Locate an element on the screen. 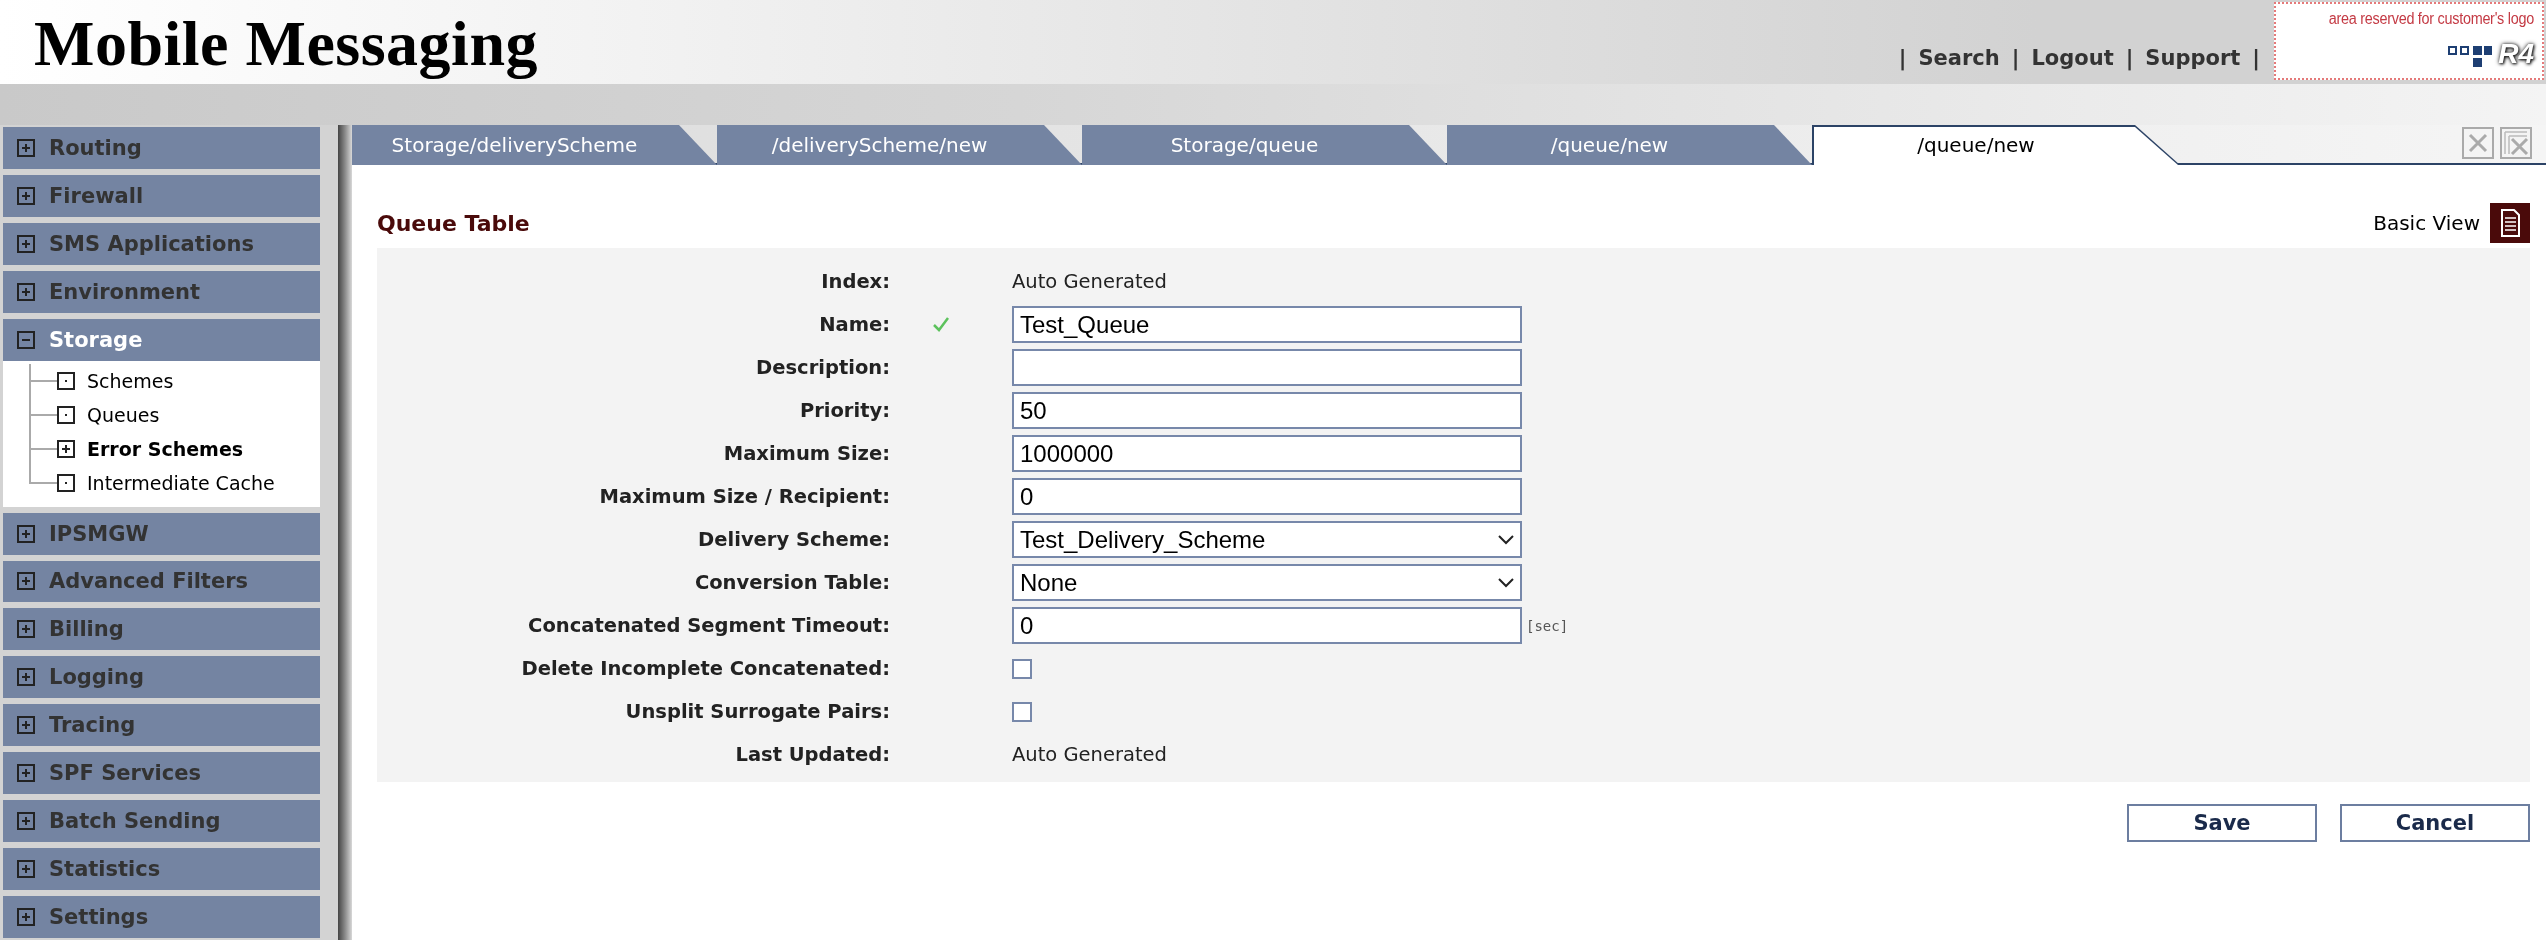 Image resolution: width=2546 pixels, height=940 pixels. sidebar-item: Settings is located at coordinates (162, 917).